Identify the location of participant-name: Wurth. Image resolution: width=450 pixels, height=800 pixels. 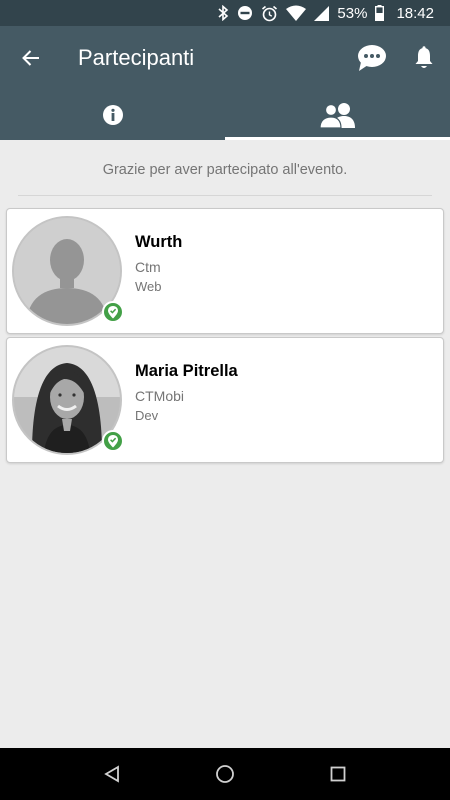
(159, 242).